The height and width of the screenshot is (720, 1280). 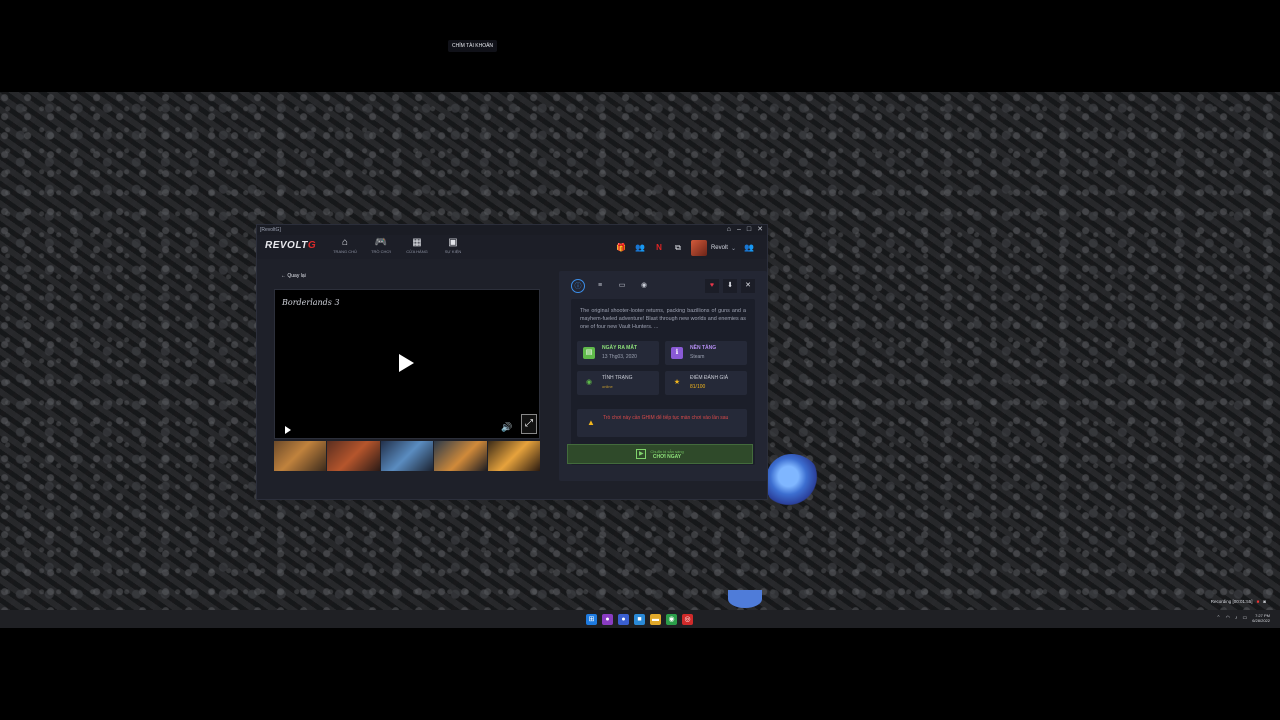 What do you see at coordinates (621, 248) in the screenshot?
I see `gift-icon: 🎁` at bounding box center [621, 248].